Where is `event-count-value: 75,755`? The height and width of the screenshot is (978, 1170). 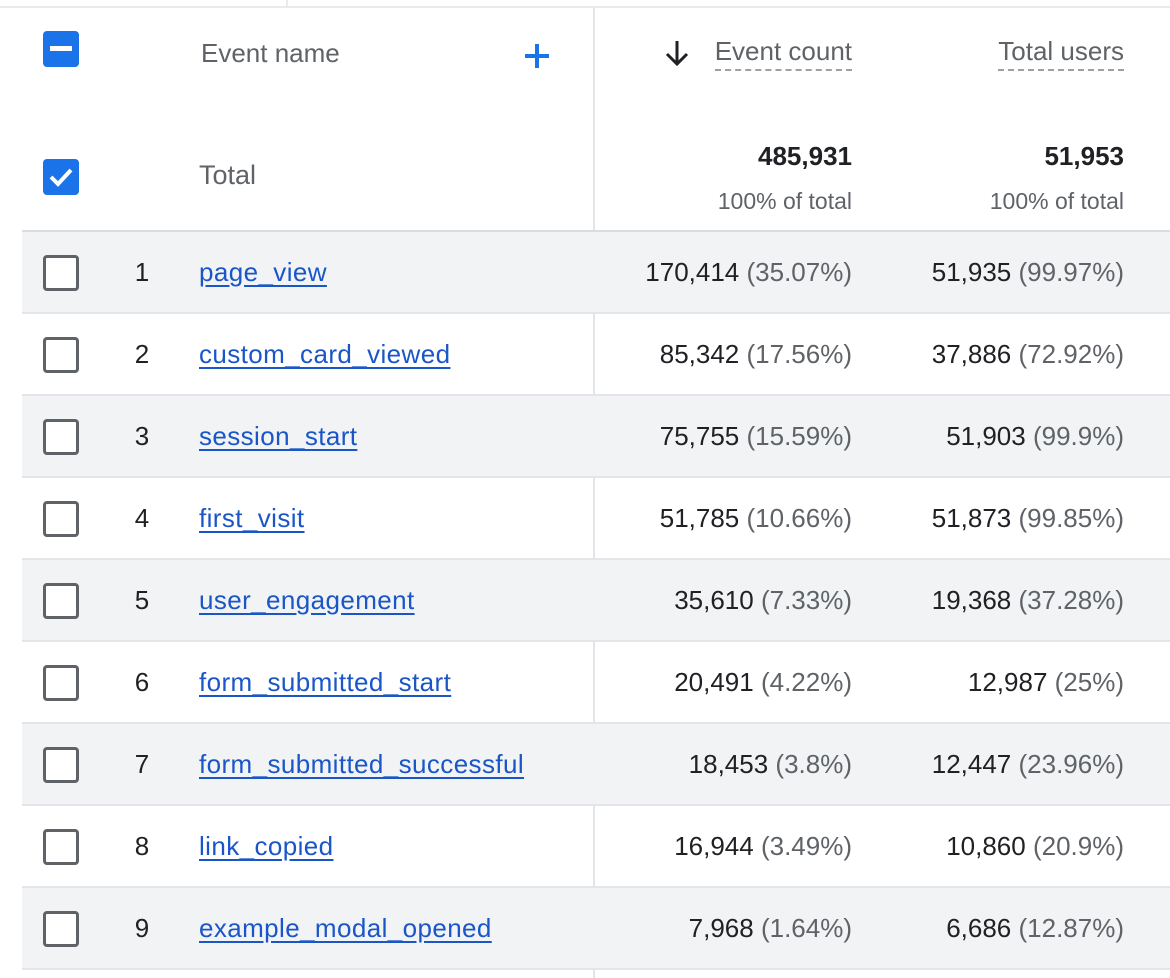
event-count-value: 75,755 is located at coordinates (699, 436).